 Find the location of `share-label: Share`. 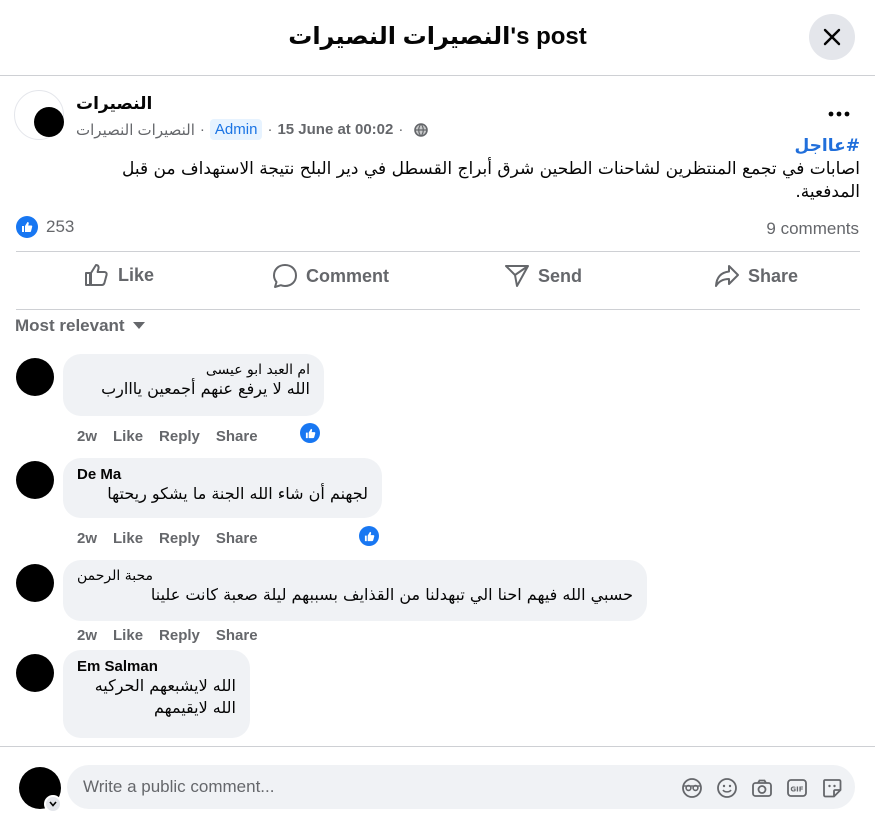

share-label: Share is located at coordinates (773, 275).